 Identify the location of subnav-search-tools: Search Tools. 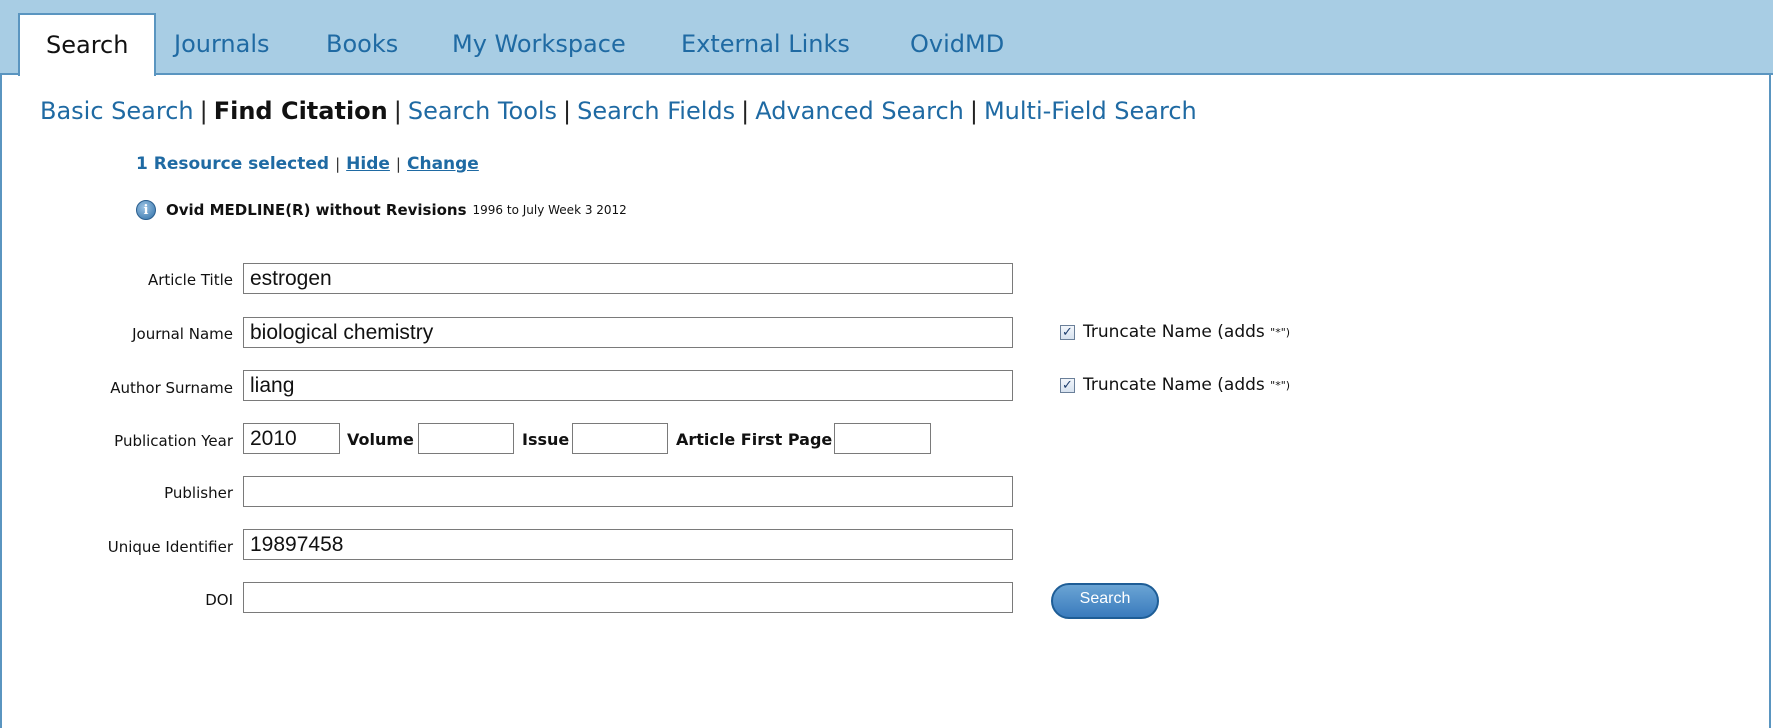
(482, 111).